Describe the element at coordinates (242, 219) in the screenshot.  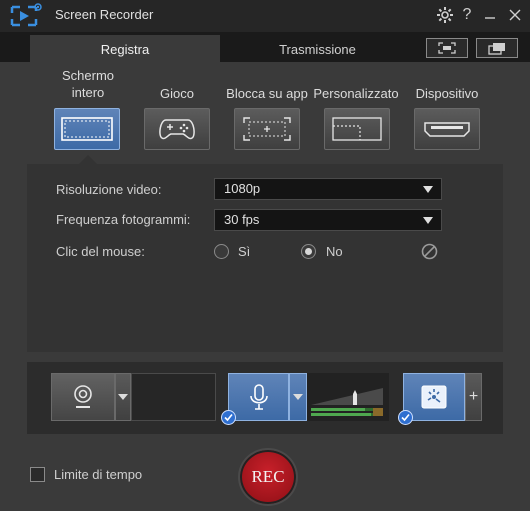
I see `framerate-value: 30 fps` at that location.